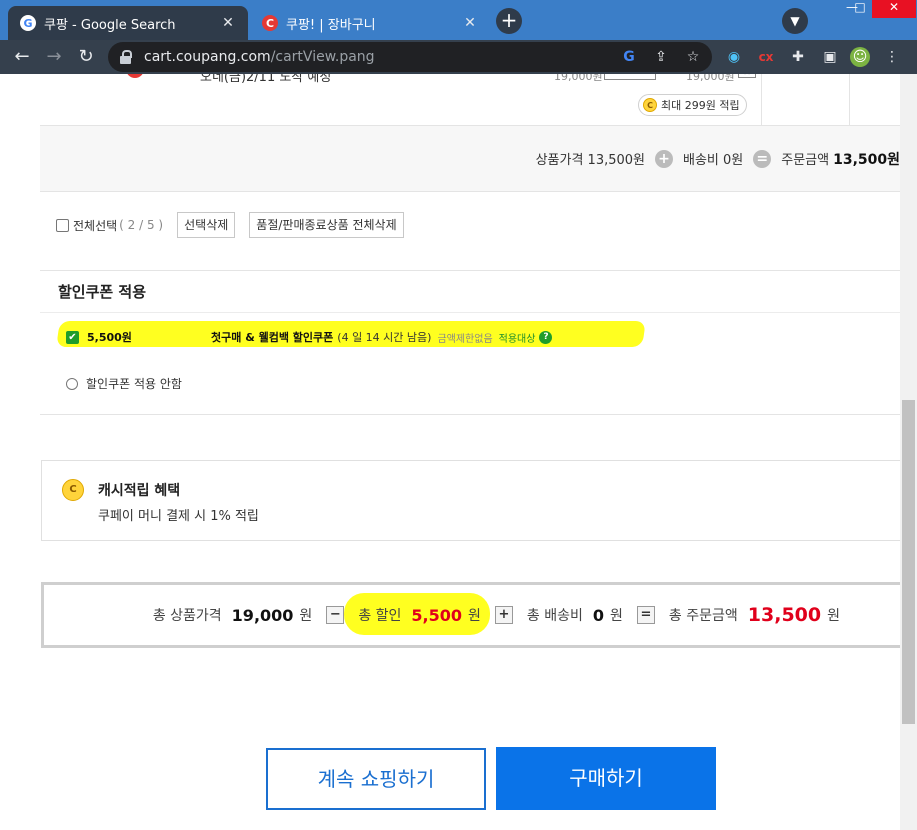  Describe the element at coordinates (713, 160) in the screenshot. I see `shipping-summary: 배송비 0원` at that location.